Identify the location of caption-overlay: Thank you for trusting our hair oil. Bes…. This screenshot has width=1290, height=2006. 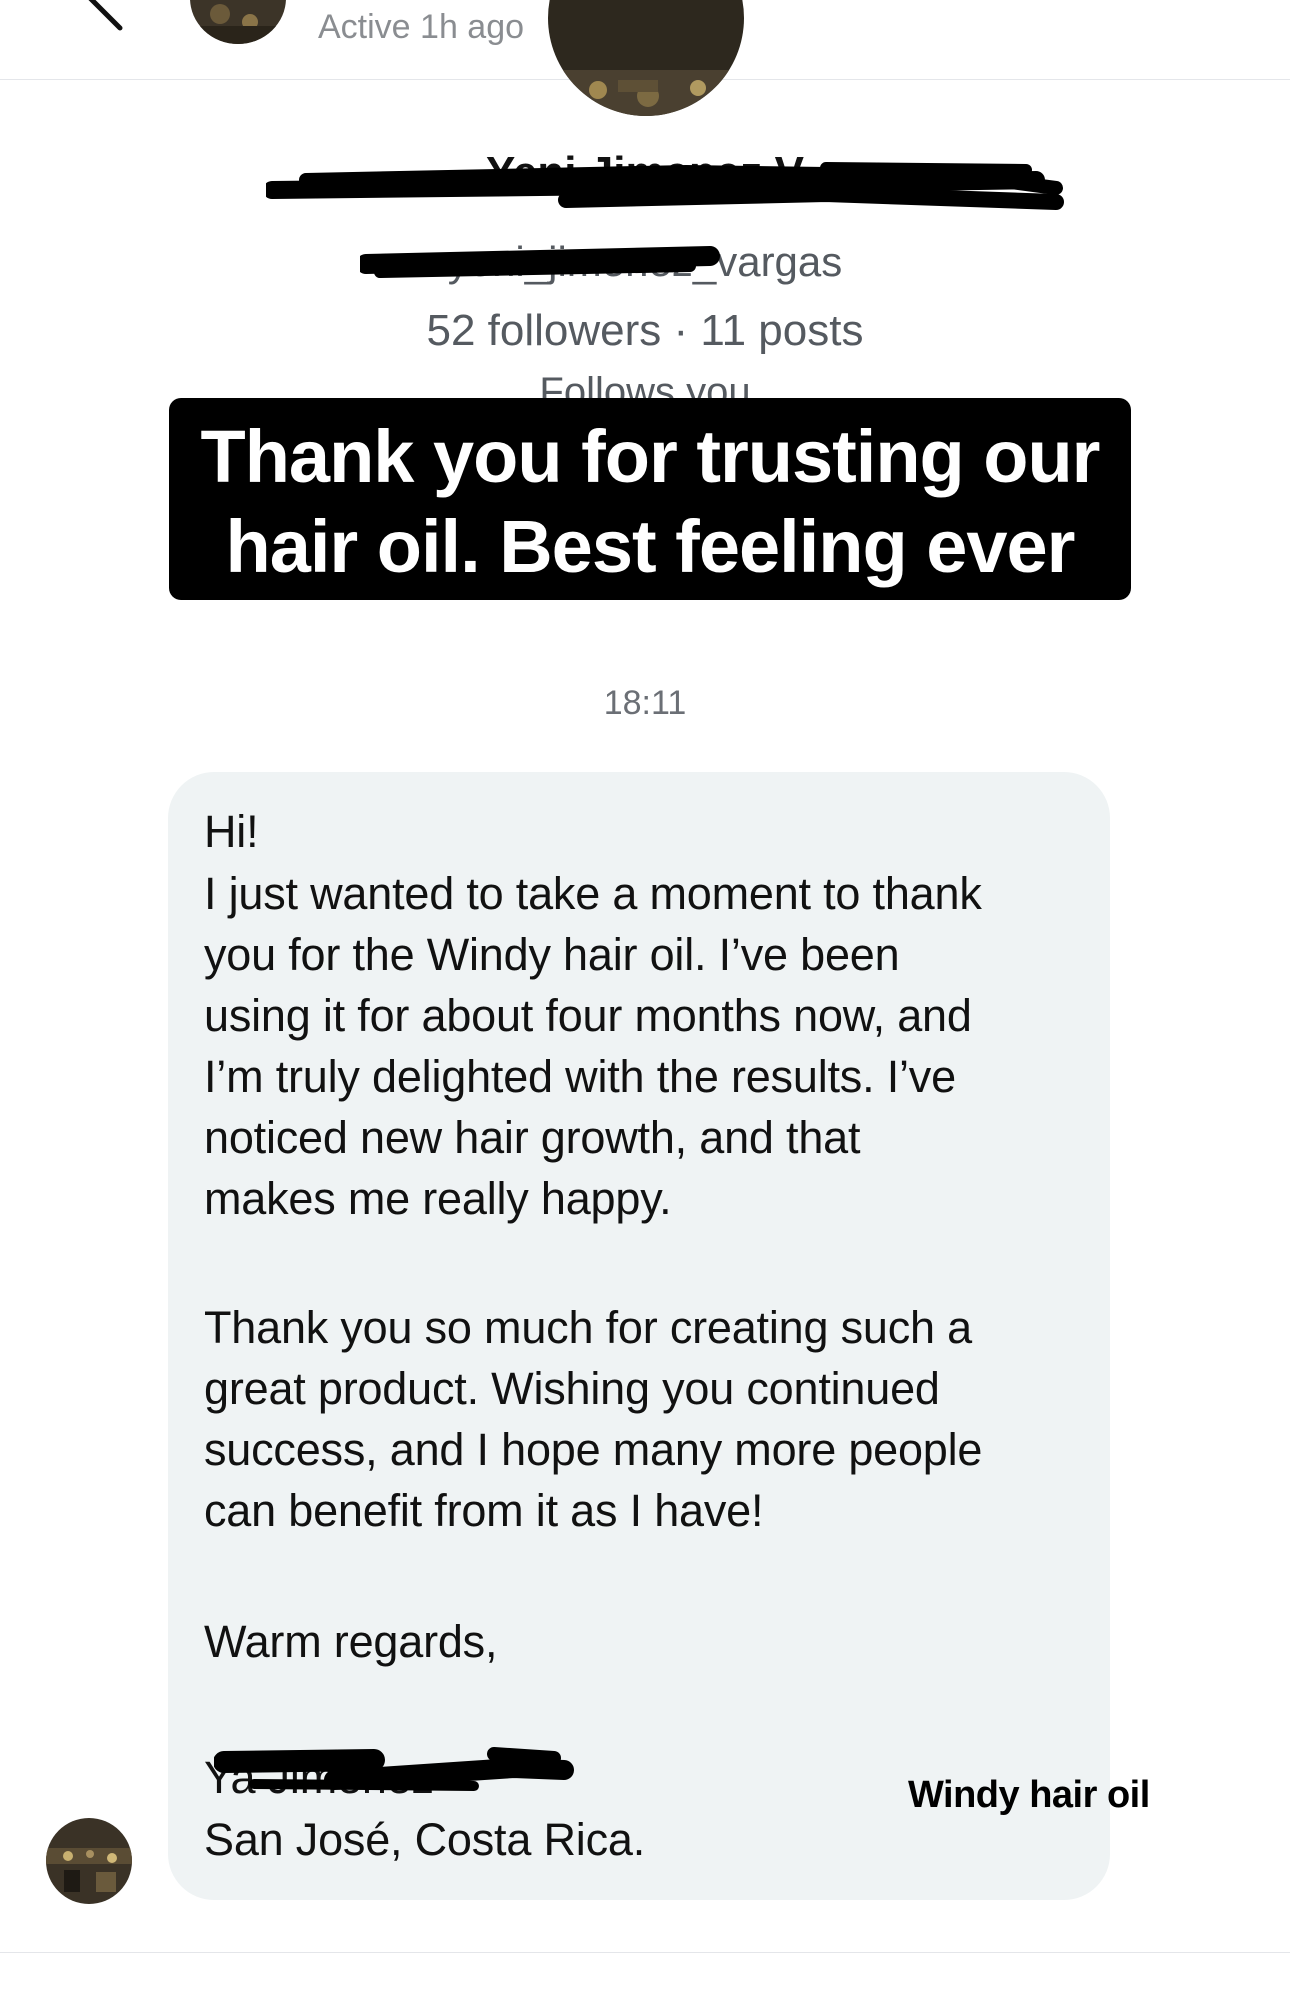
(650, 499).